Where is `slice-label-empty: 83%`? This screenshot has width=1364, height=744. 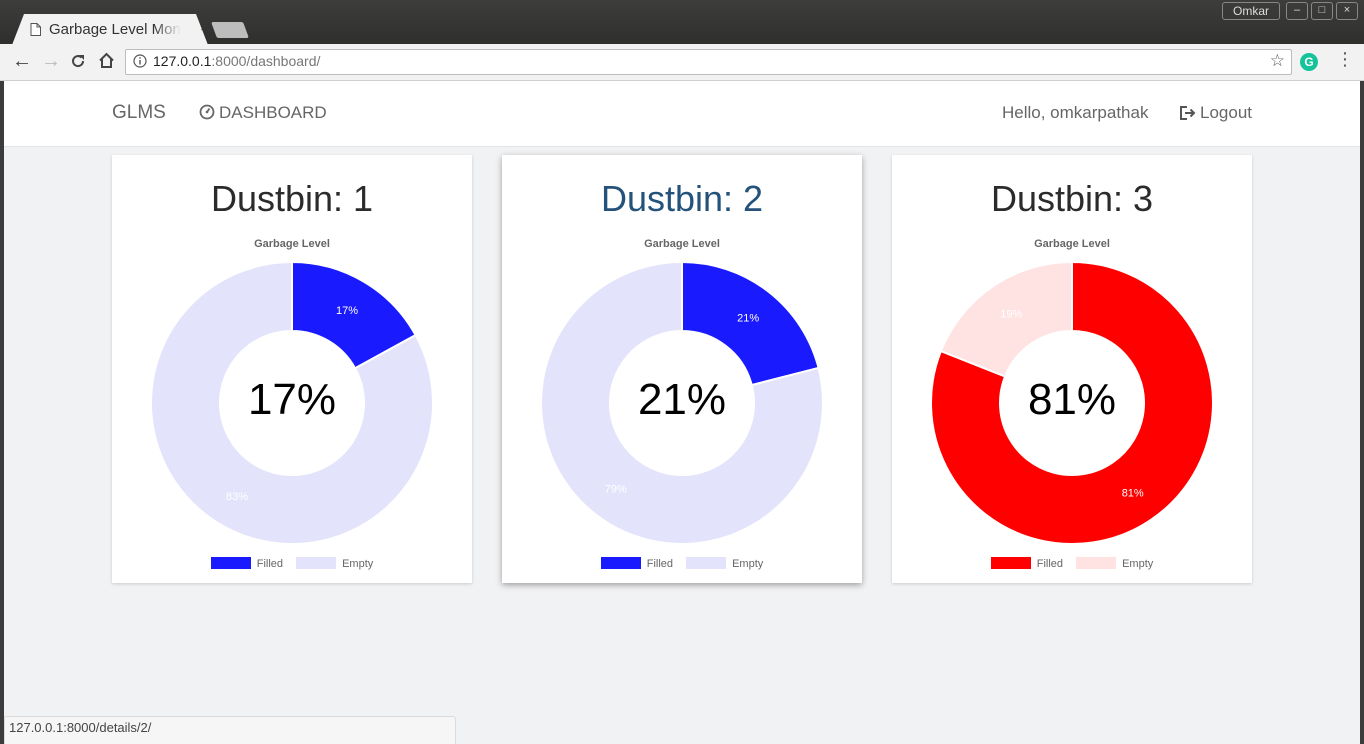 slice-label-empty: 83% is located at coordinates (237, 497).